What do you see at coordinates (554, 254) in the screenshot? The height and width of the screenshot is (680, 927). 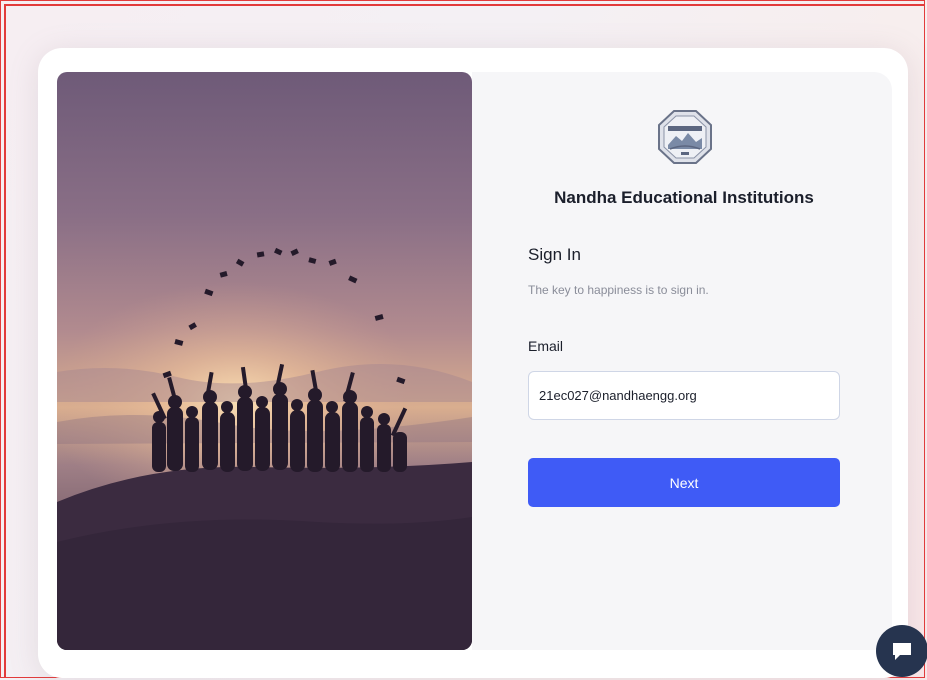 I see `signin-heading: Sign In` at bounding box center [554, 254].